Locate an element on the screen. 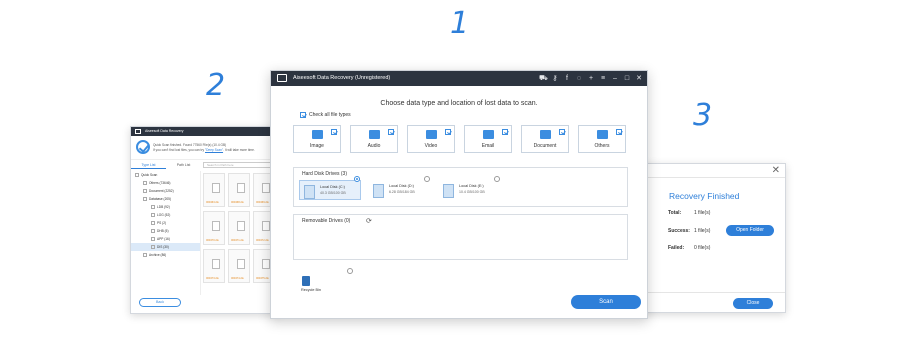 Image resolution: width=920 pixels, height=340 pixels. file-thumbnail: 000471.dis is located at coordinates (239, 228).